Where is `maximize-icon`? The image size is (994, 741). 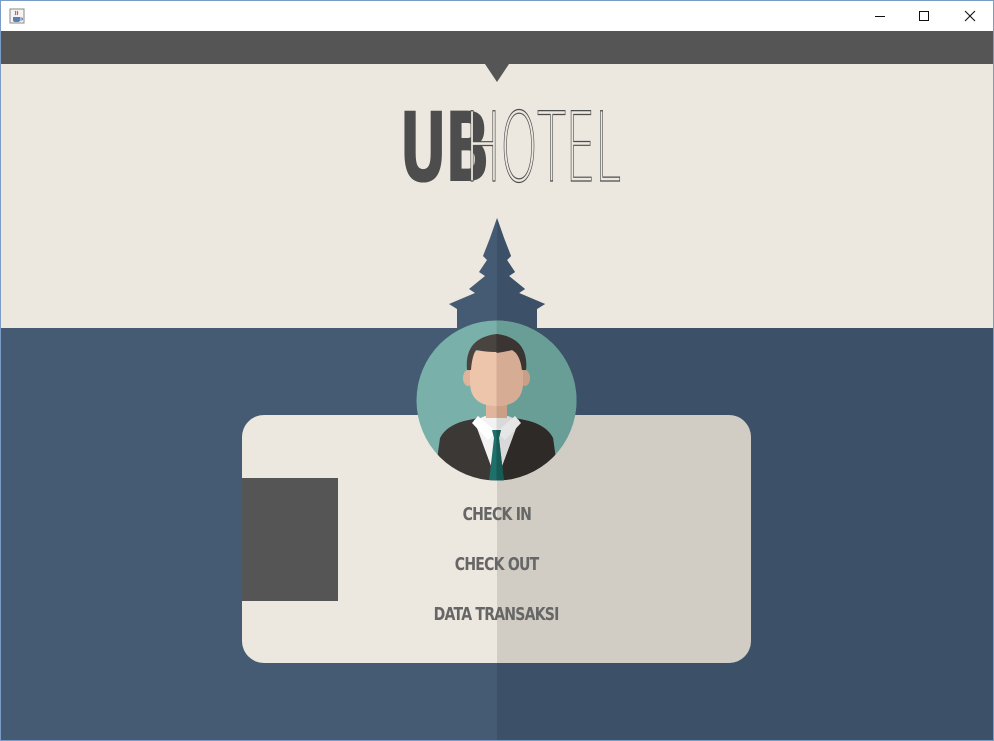 maximize-icon is located at coordinates (924, 16).